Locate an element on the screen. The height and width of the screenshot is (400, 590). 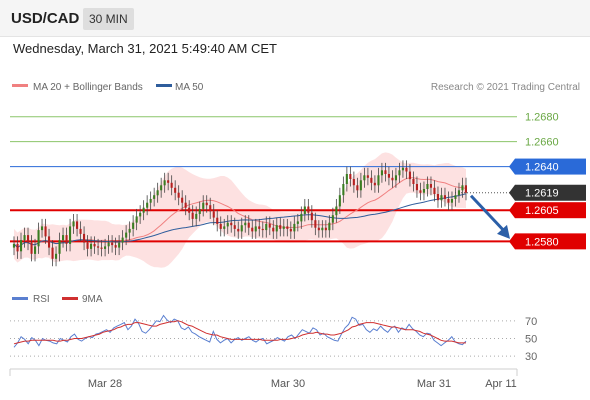
price-label-pivot: 1.2640 is located at coordinates (542, 168).